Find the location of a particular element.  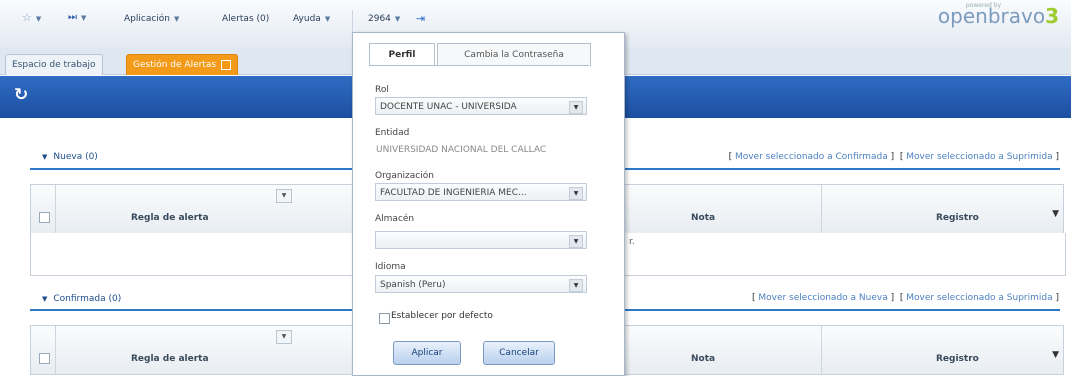

move-to-confirmed-link: Mover seleccionado a Confirmada is located at coordinates (811, 157).